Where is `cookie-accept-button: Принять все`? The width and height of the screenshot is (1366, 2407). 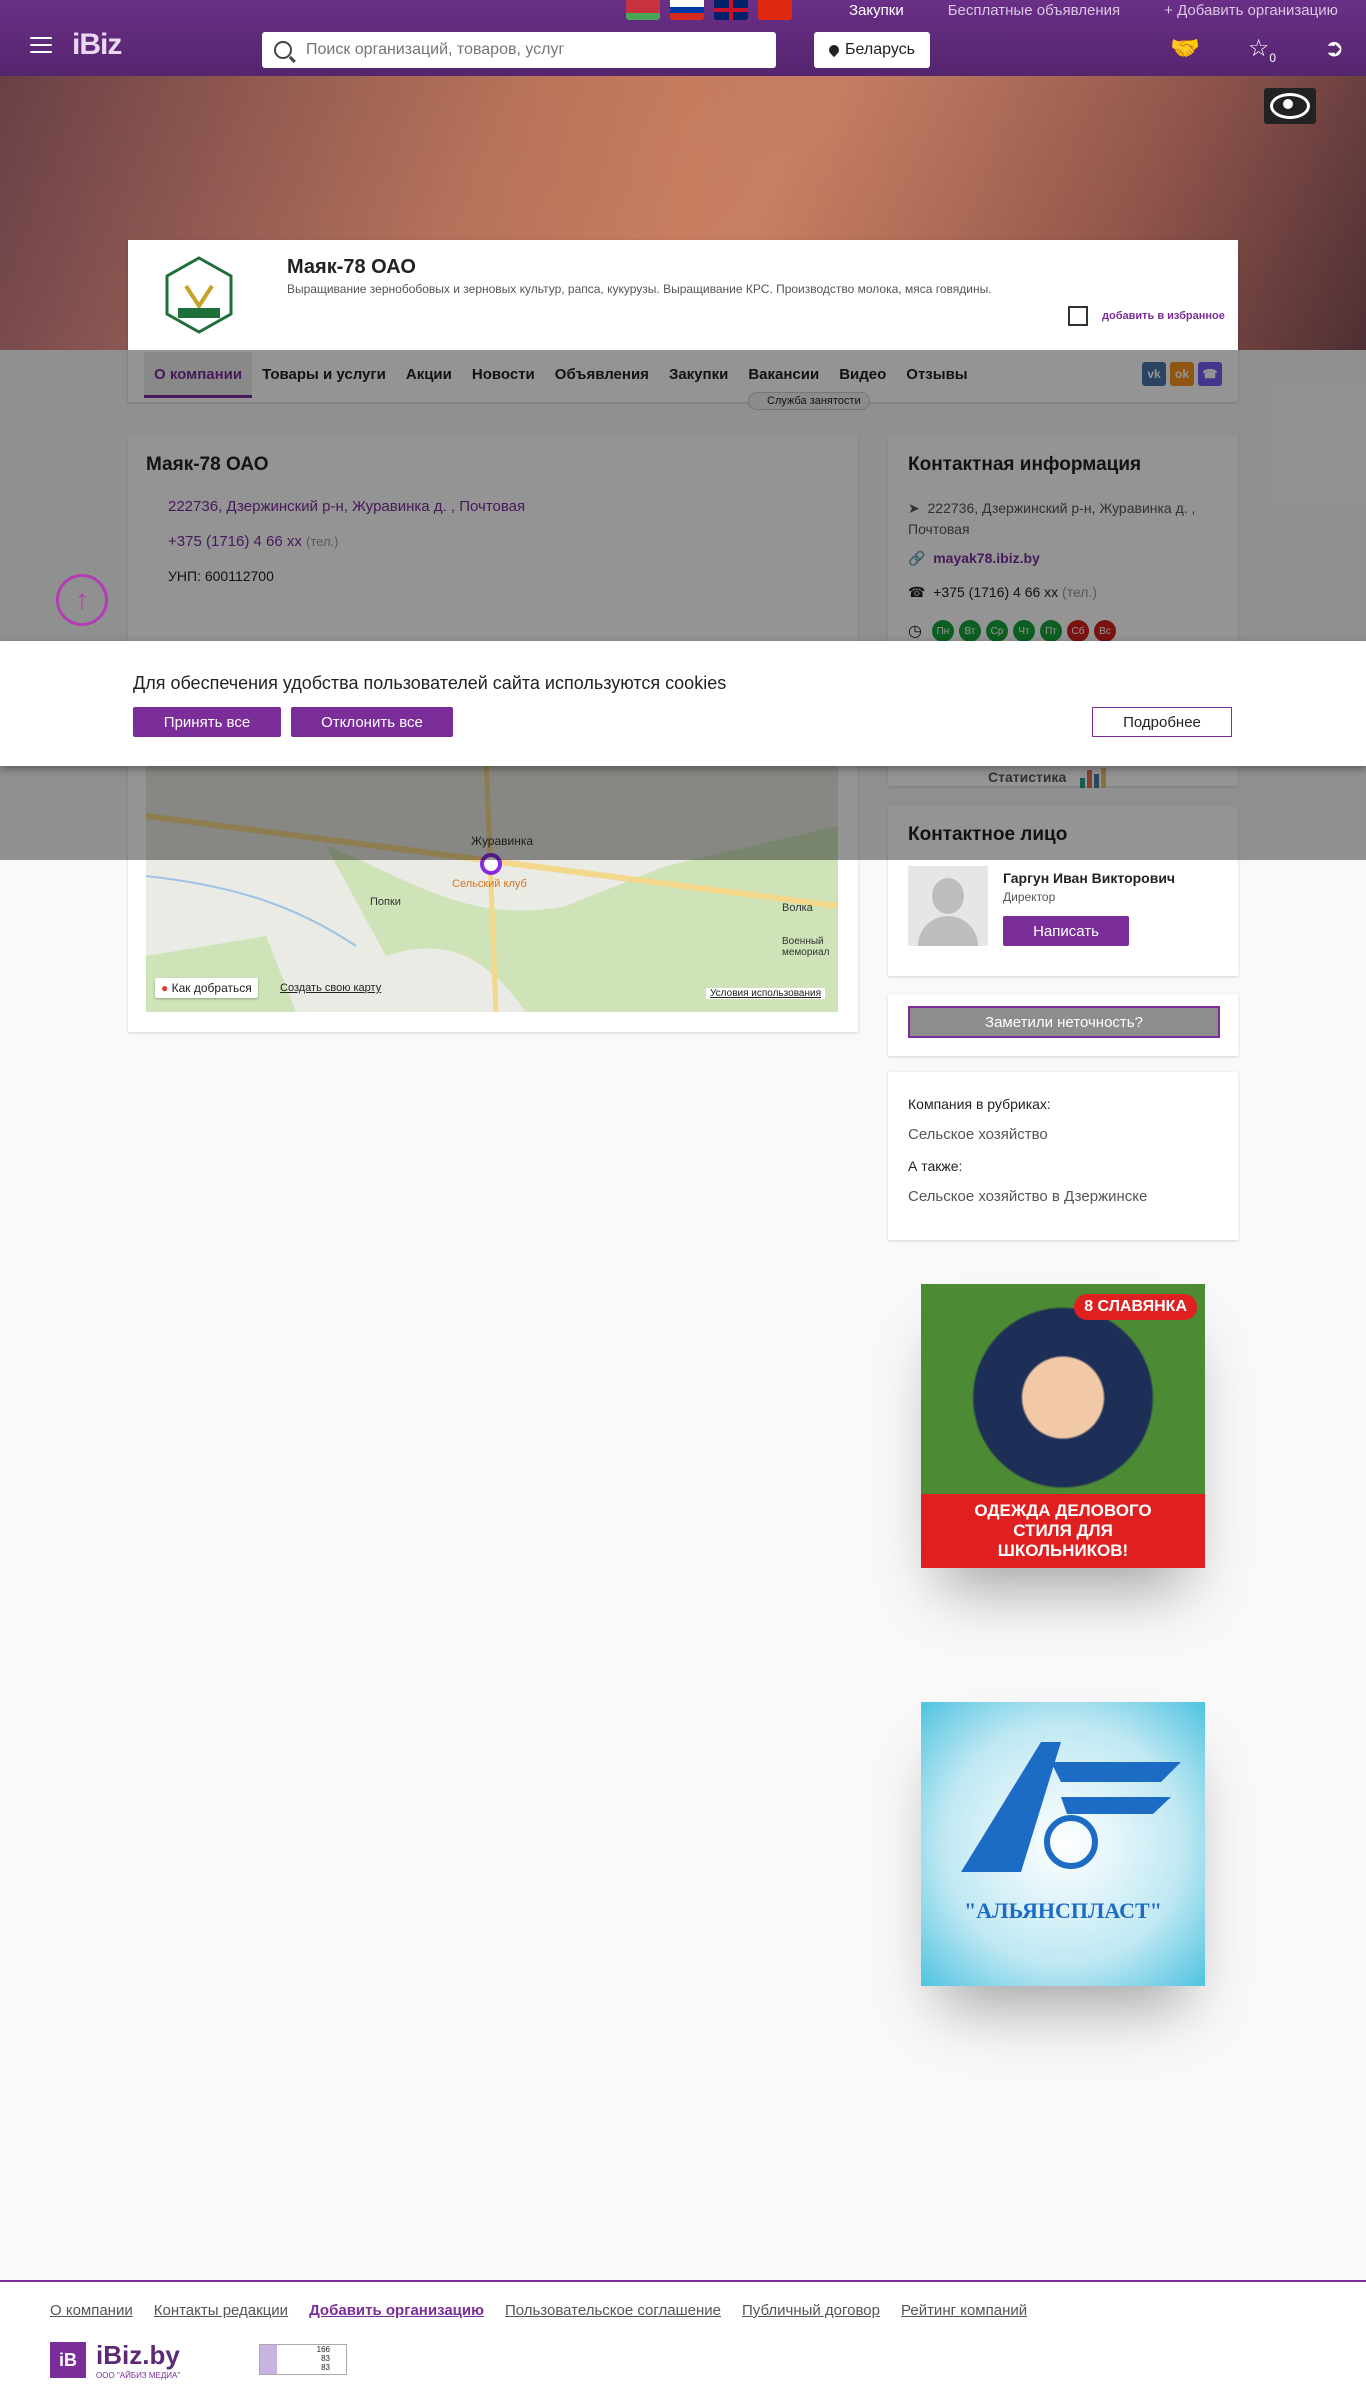 cookie-accept-button: Принять все is located at coordinates (207, 722).